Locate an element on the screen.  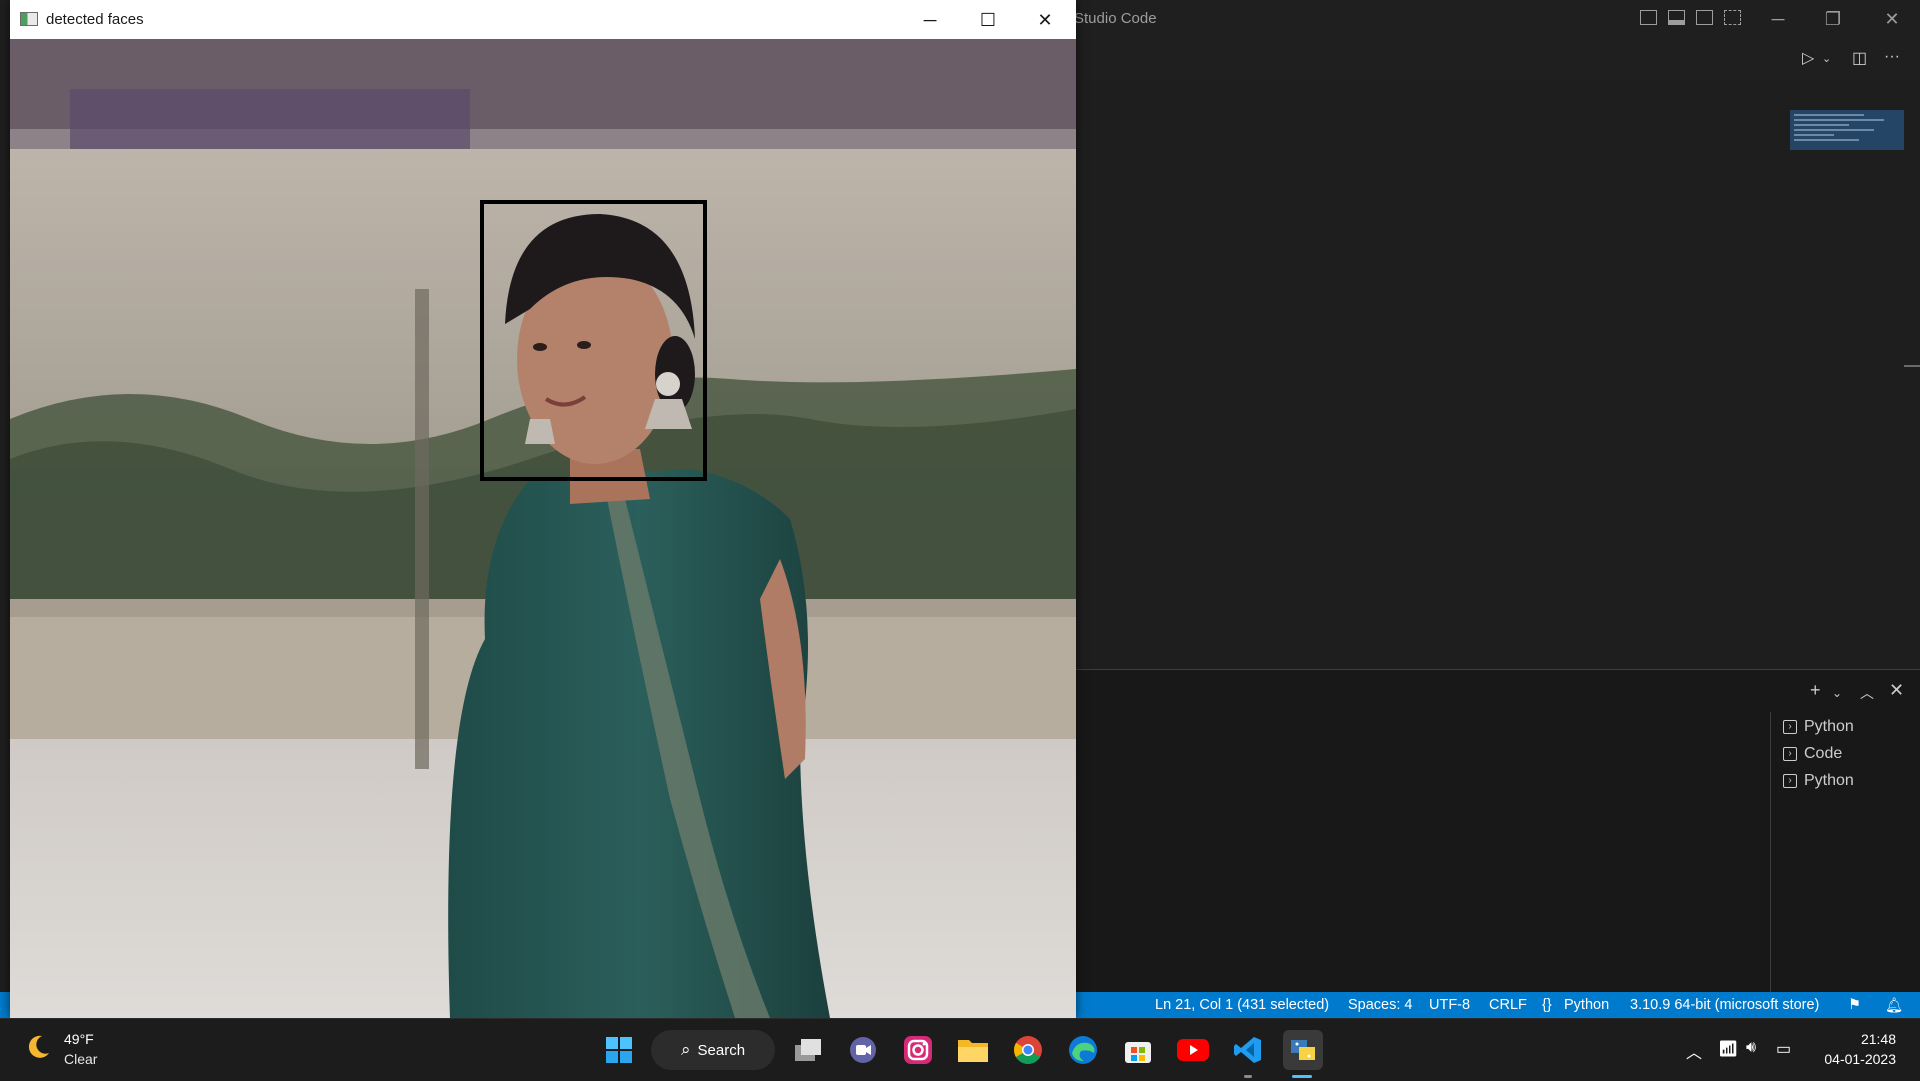
search-icon: ⌕ is located at coordinates (686, 1049).